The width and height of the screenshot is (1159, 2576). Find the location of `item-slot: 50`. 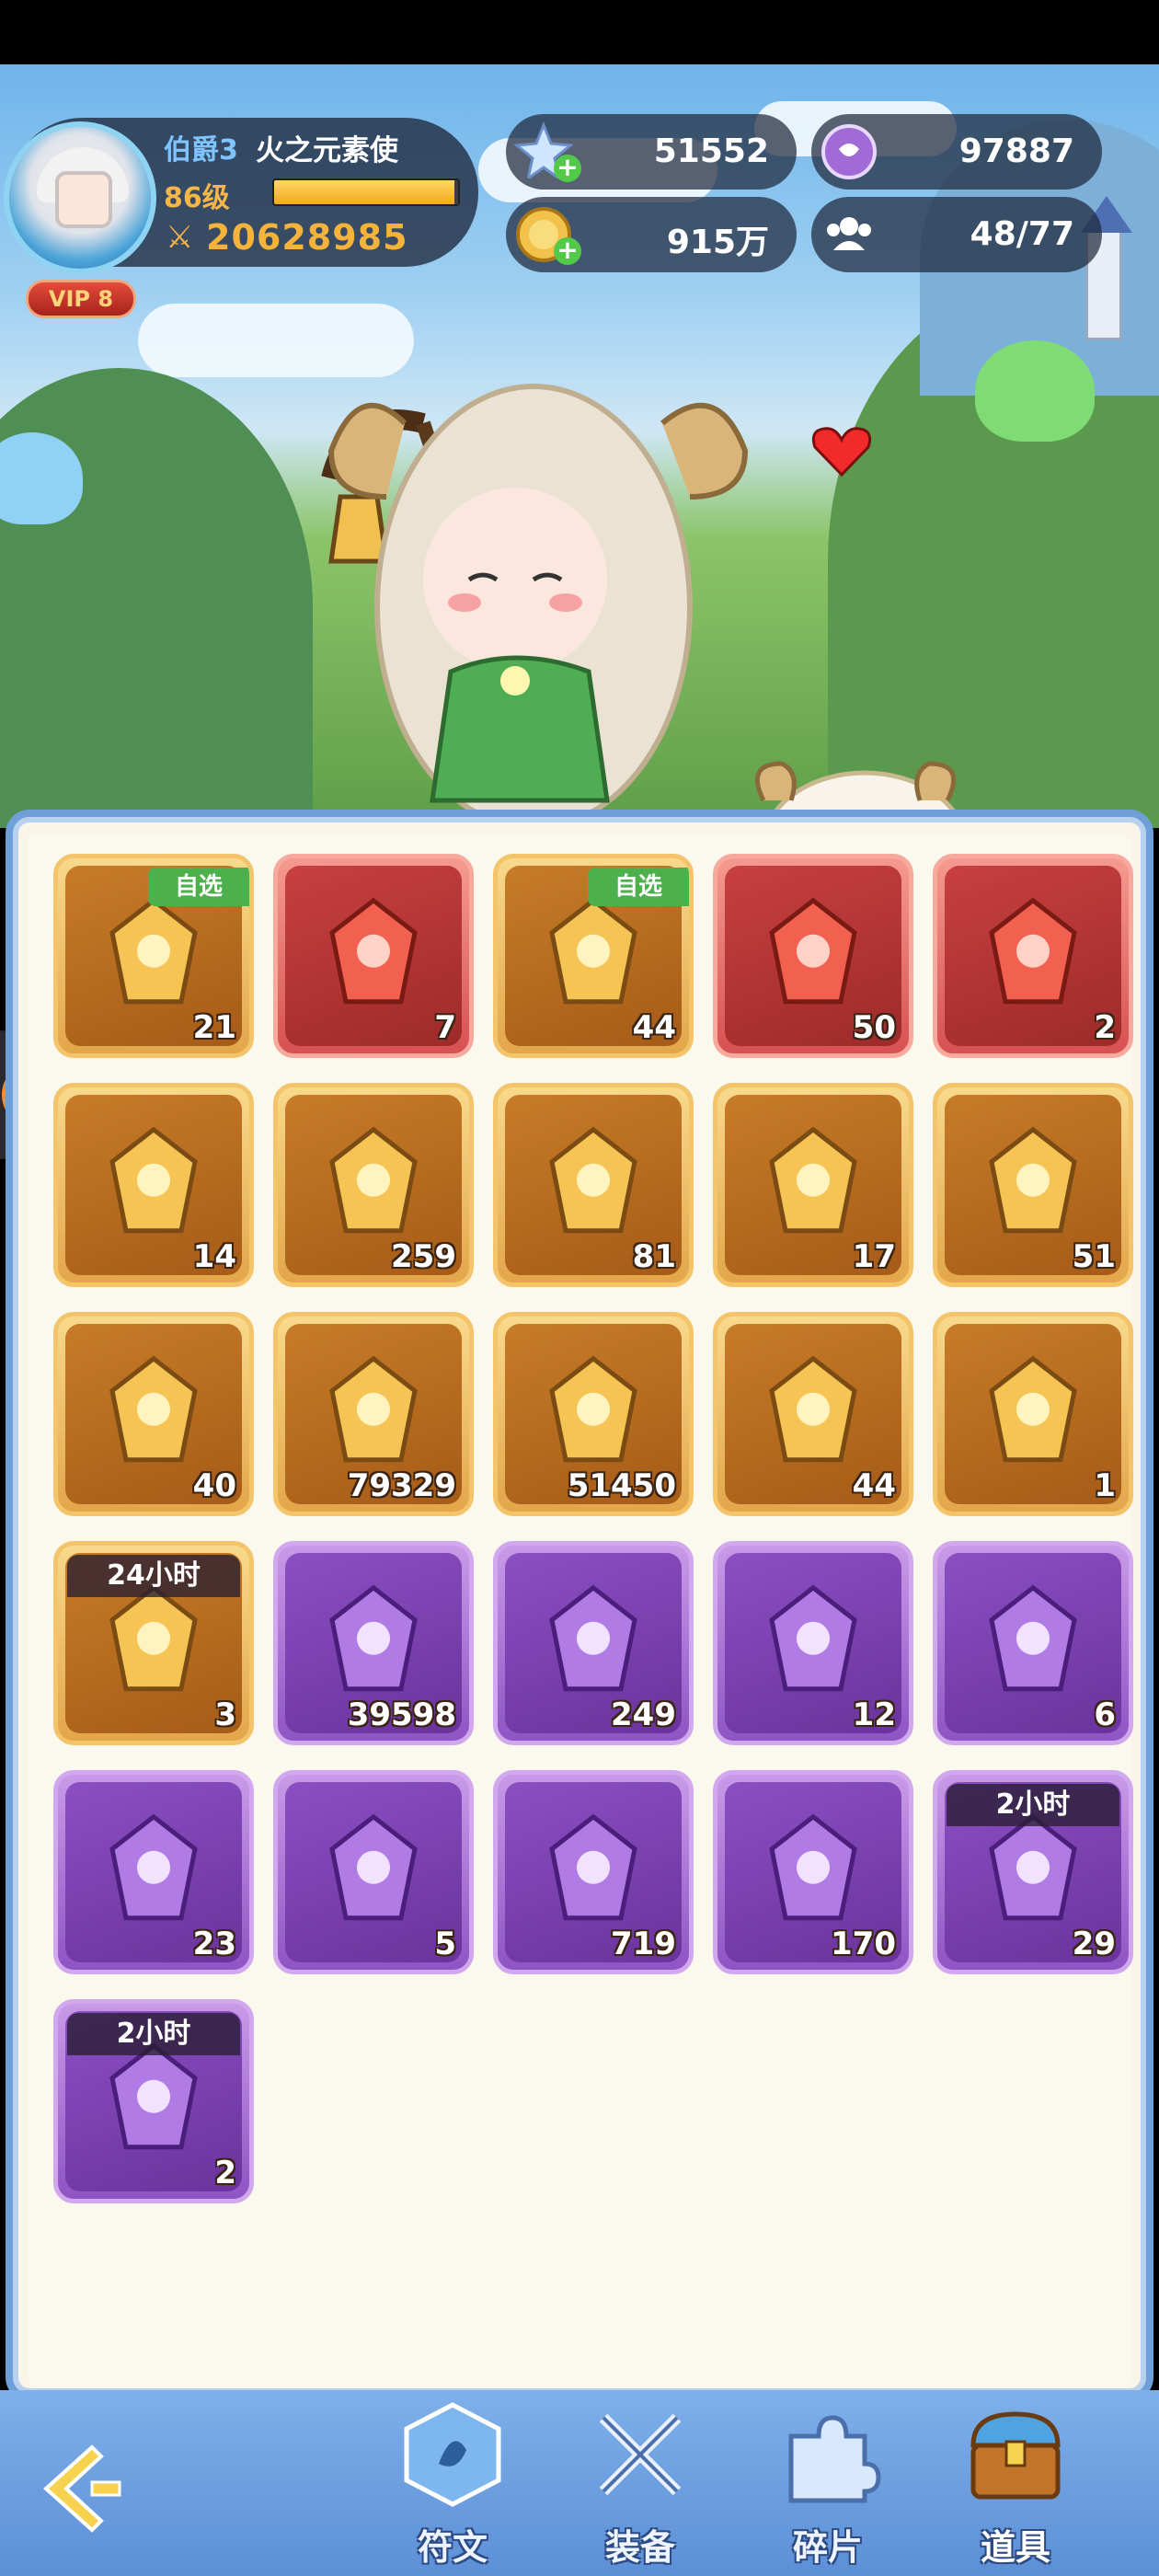

item-slot: 50 is located at coordinates (813, 956).